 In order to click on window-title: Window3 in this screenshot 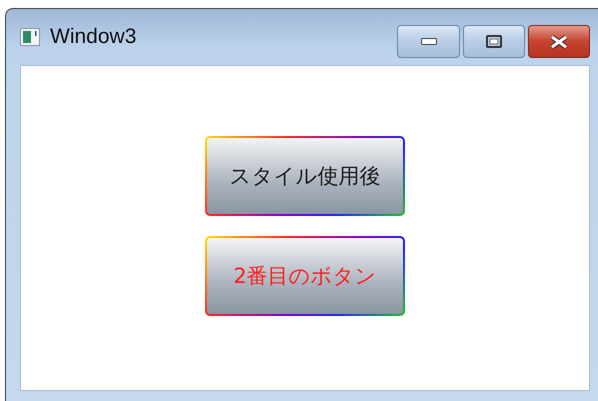, I will do `click(93, 37)`.